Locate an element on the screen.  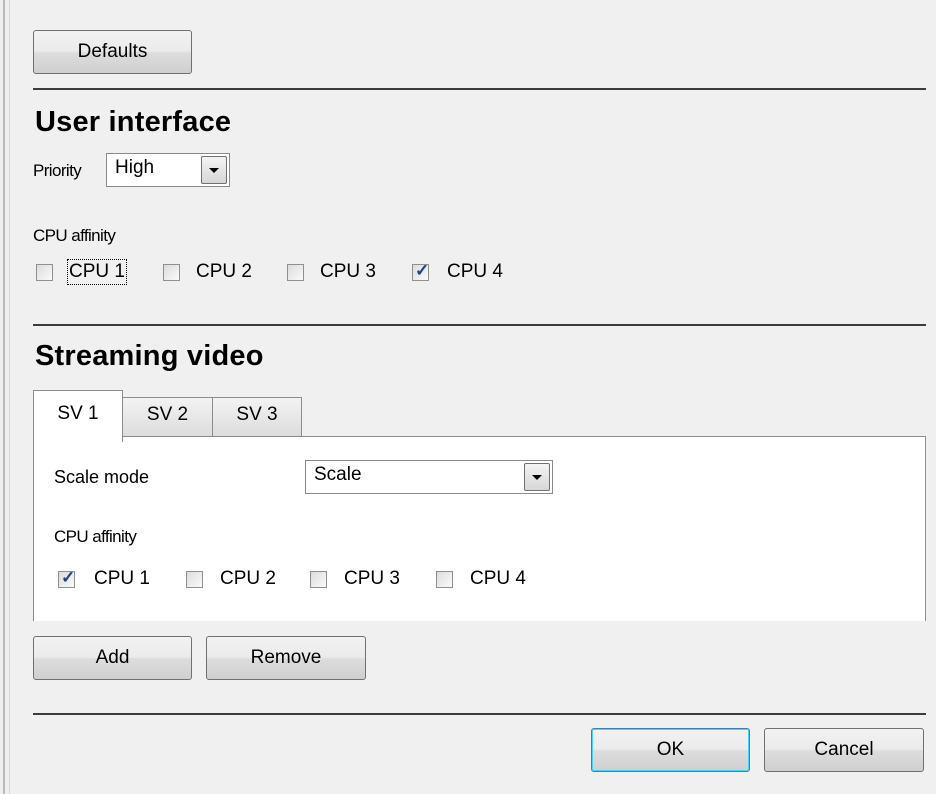
defaults-button-label: Defaults is located at coordinates (112, 51).